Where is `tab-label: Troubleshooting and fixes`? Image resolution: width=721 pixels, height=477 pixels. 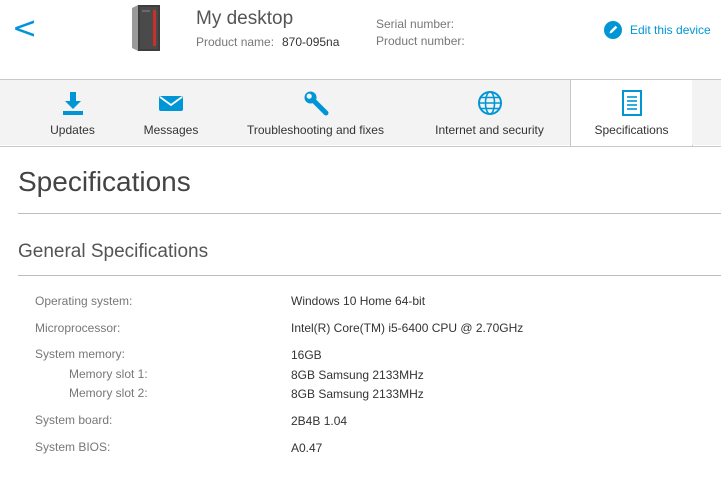 tab-label: Troubleshooting and fixes is located at coordinates (315, 130).